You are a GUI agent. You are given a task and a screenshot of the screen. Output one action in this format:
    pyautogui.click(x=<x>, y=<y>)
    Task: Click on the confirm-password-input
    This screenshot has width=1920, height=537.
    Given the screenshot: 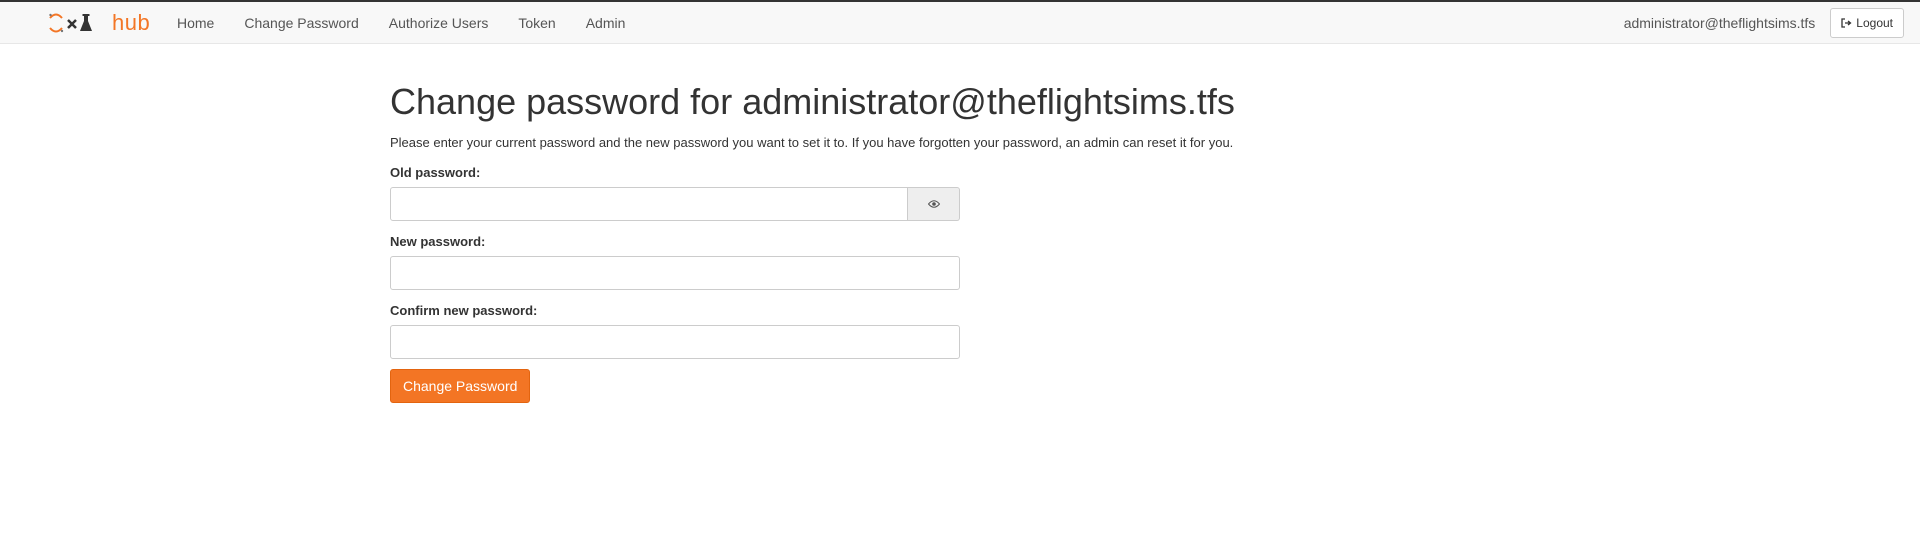 What is the action you would take?
    pyautogui.click(x=675, y=342)
    